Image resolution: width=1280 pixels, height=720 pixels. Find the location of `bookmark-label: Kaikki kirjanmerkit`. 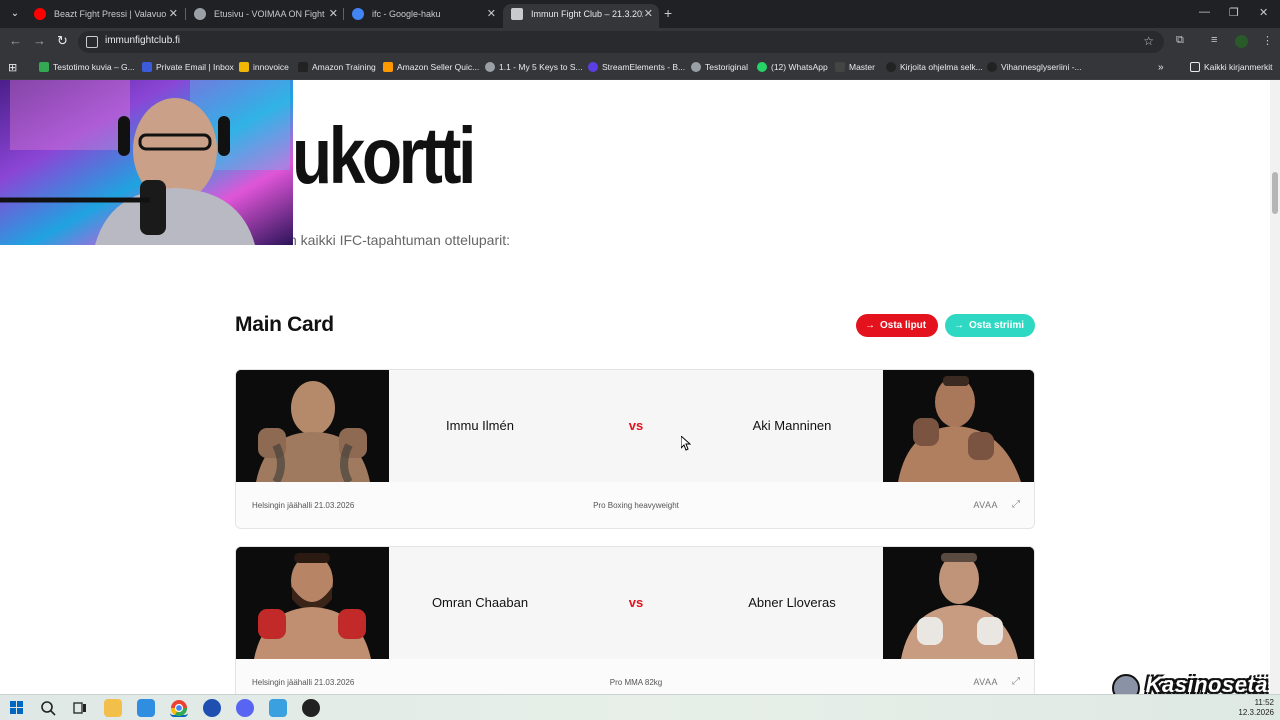

bookmark-label: Kaikki kirjanmerkit is located at coordinates (1238, 67).